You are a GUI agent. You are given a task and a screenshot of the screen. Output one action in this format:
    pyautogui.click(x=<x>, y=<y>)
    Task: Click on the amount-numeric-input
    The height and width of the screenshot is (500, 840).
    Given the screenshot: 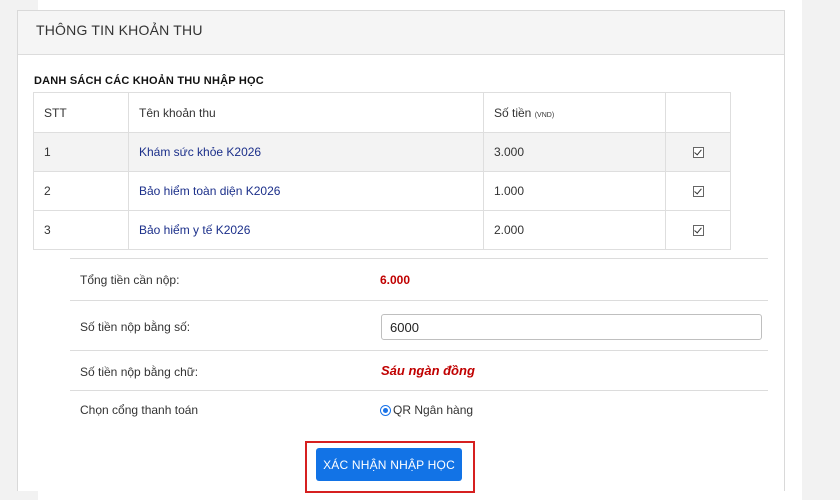 What is the action you would take?
    pyautogui.click(x=571, y=327)
    